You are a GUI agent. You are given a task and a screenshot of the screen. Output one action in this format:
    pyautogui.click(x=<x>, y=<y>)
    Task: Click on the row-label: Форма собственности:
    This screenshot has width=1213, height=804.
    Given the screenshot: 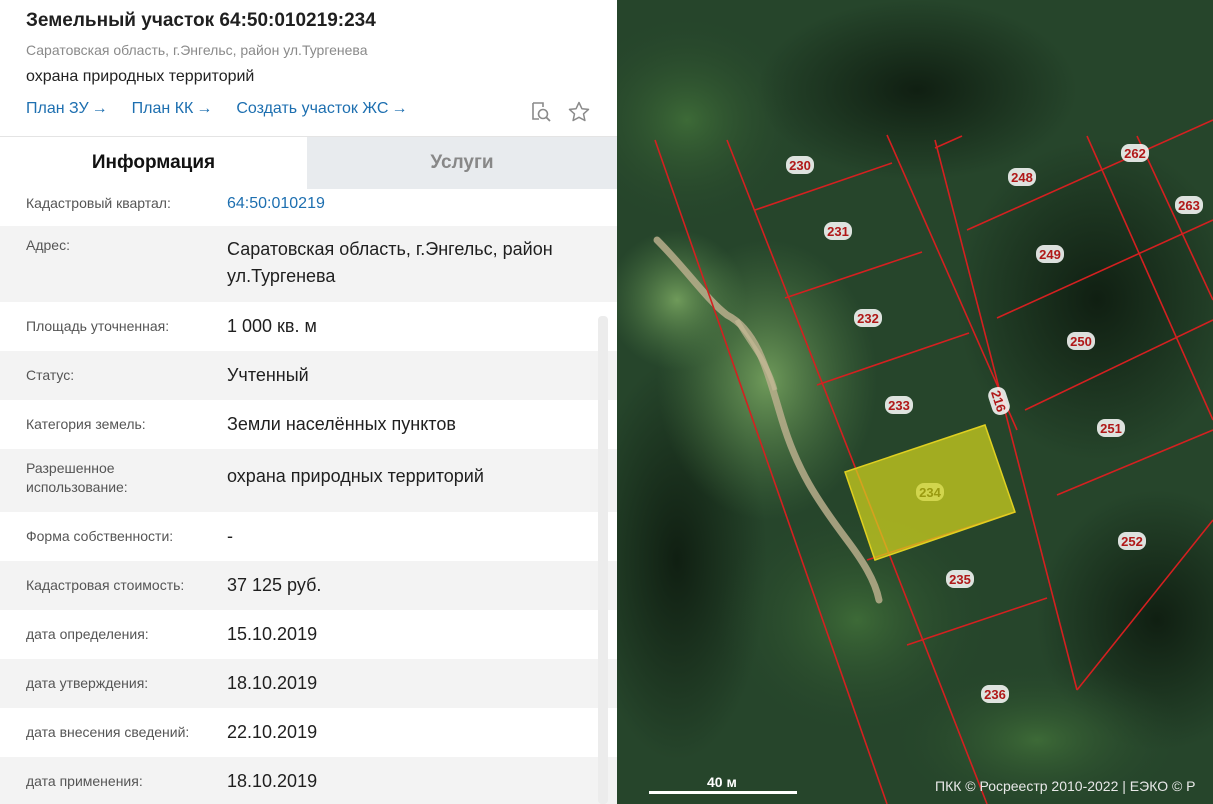 What is the action you would take?
    pyautogui.click(x=100, y=536)
    